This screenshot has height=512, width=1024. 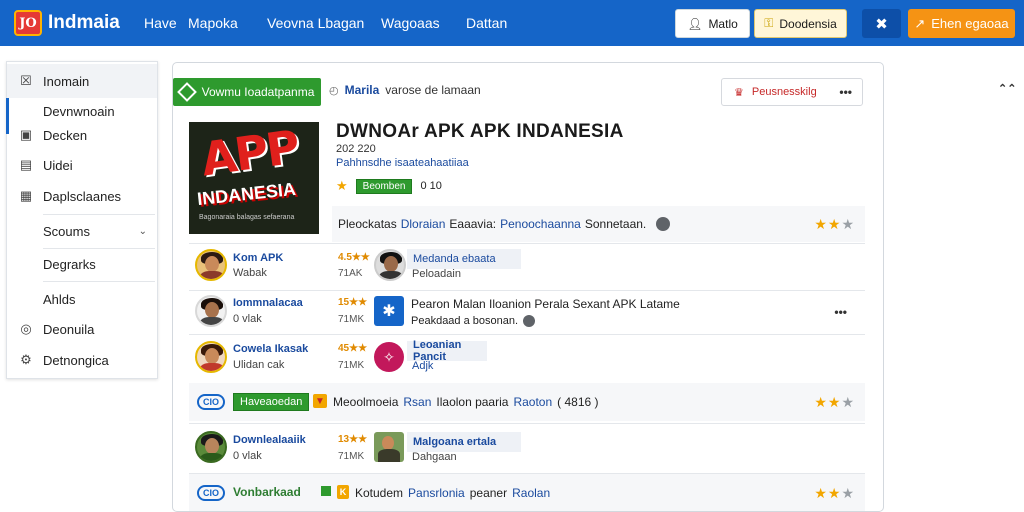 I want to click on rating-text: 15★★, so click(x=353, y=302).